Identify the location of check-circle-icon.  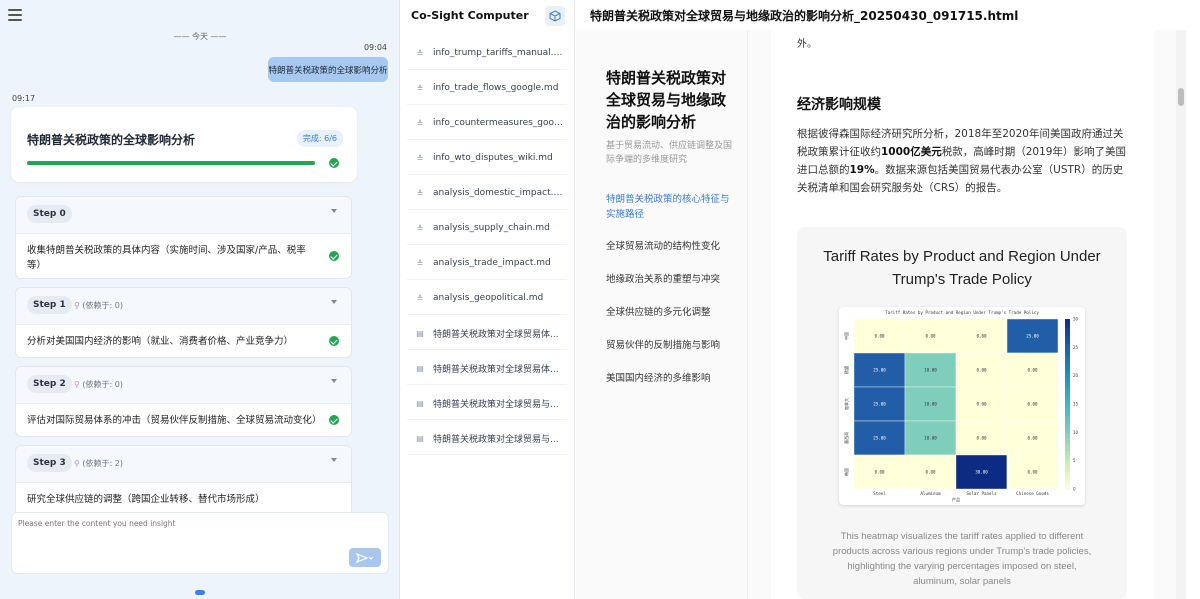
(334, 341).